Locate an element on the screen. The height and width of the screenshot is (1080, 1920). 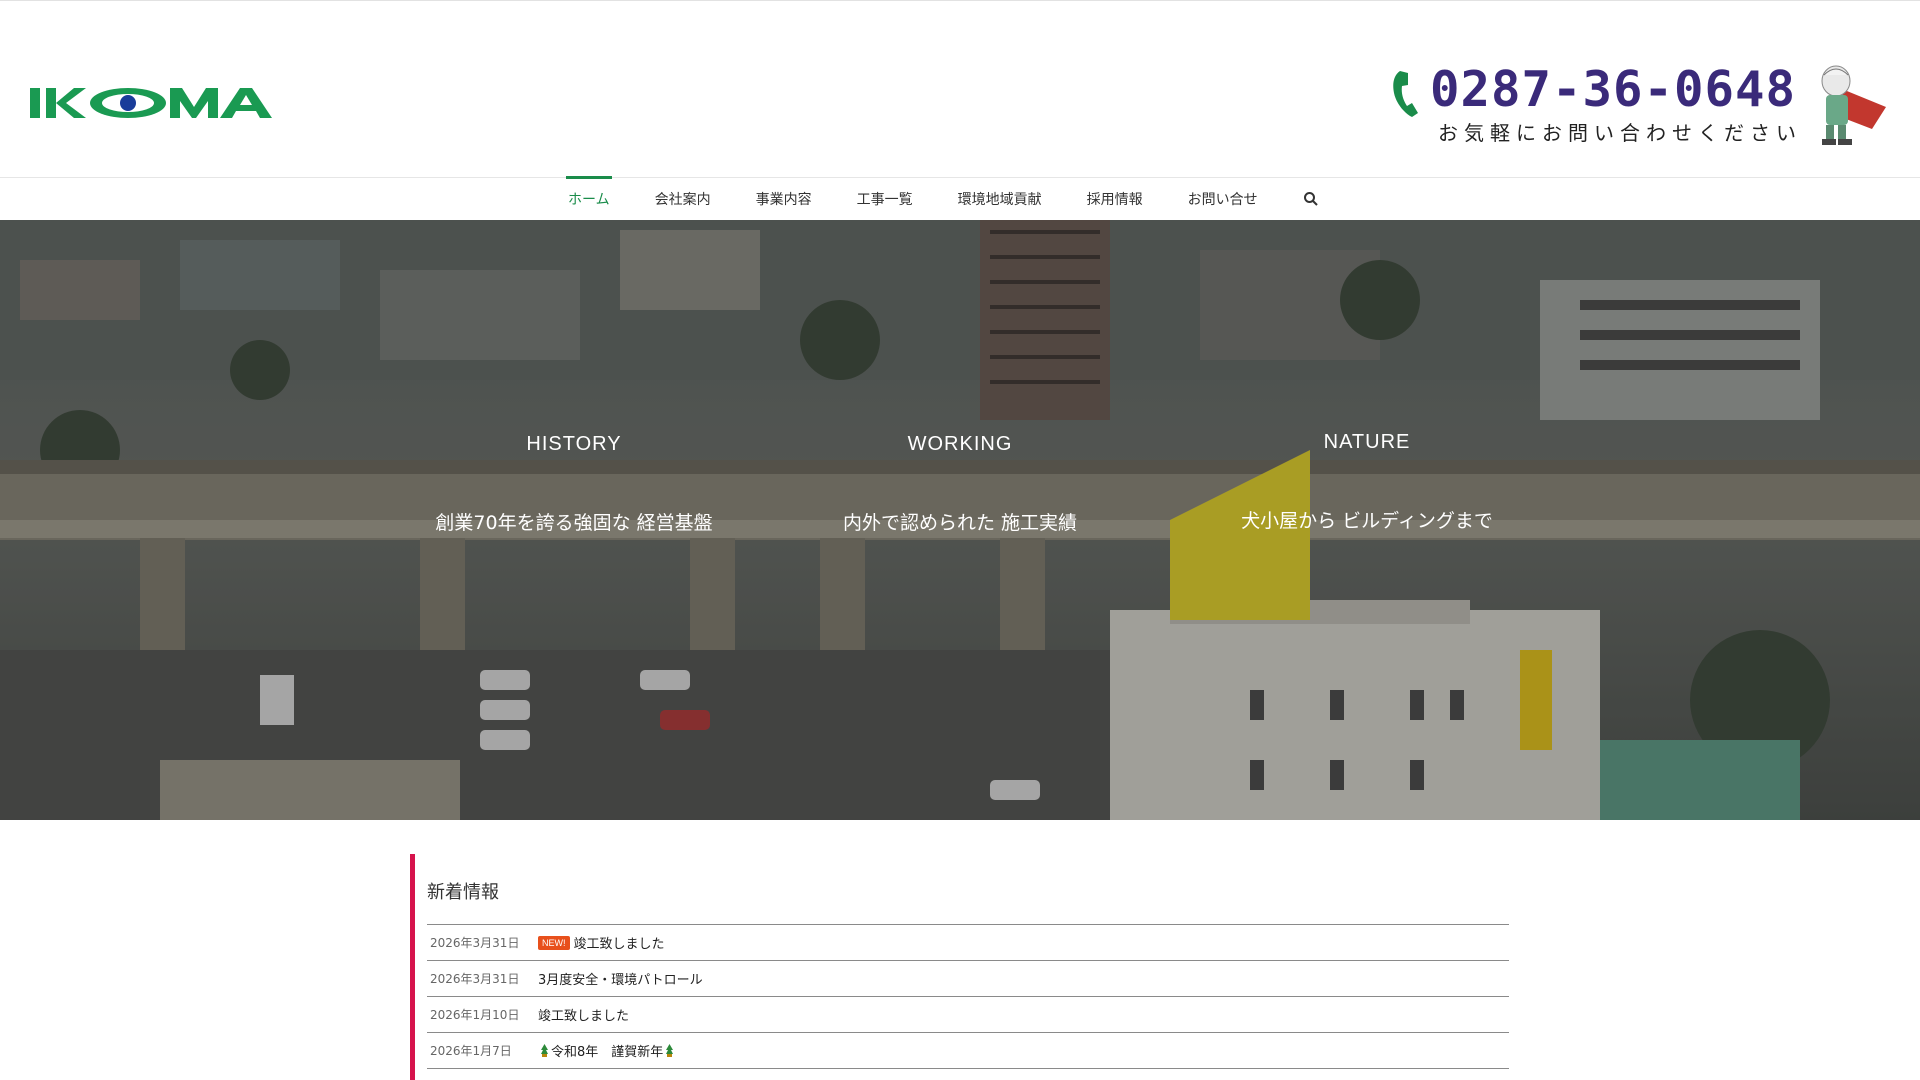
news-date: 2026年1月7日 is located at coordinates (471, 1051).